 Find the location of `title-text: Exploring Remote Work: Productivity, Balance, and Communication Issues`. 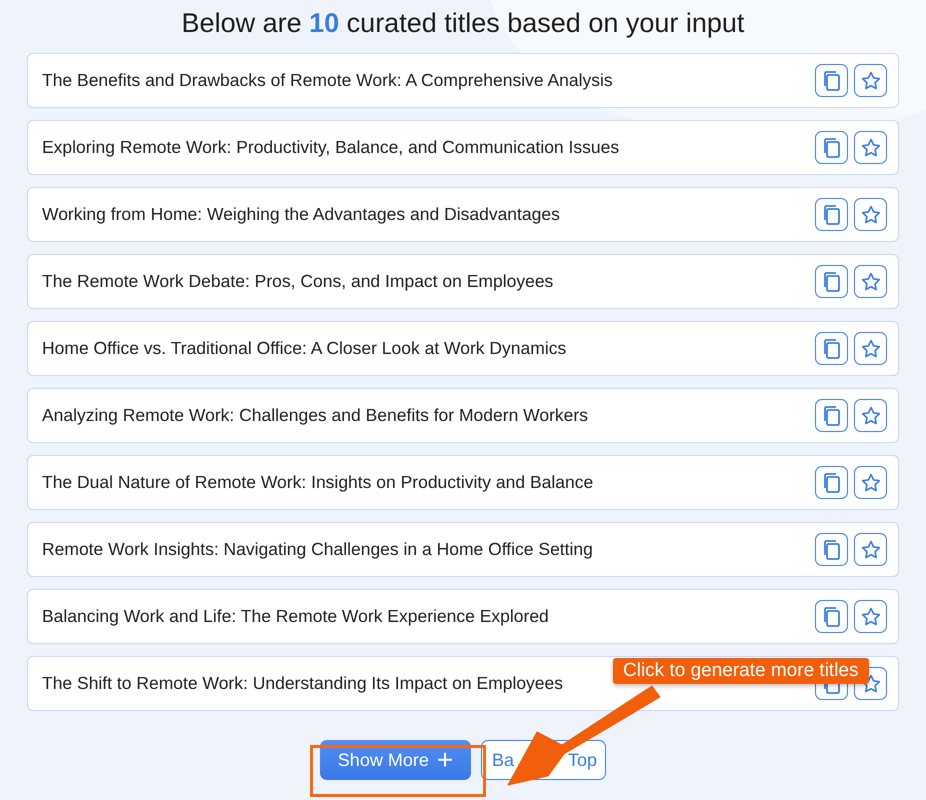

title-text: Exploring Remote Work: Productivity, Balance, and Communication Issues is located at coordinates (331, 147).